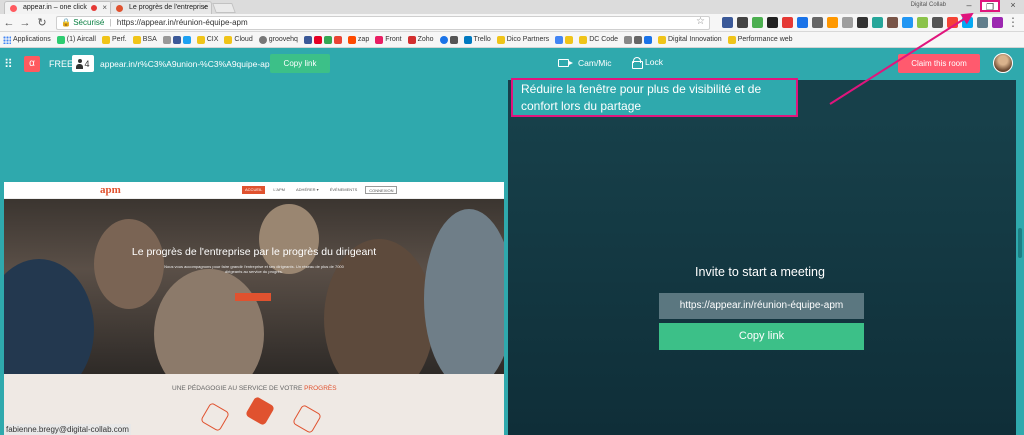 The image size is (1024, 435). I want to click on appear-in-favicon-icon, so click(13, 8).